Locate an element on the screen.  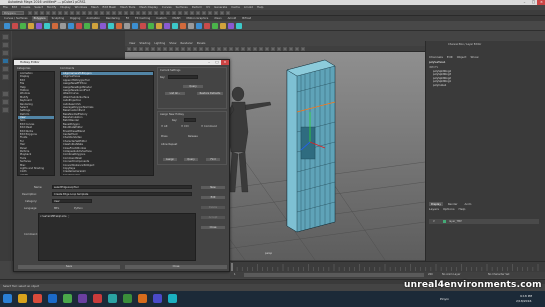
category-field: User is located at coordinates (72, 201).